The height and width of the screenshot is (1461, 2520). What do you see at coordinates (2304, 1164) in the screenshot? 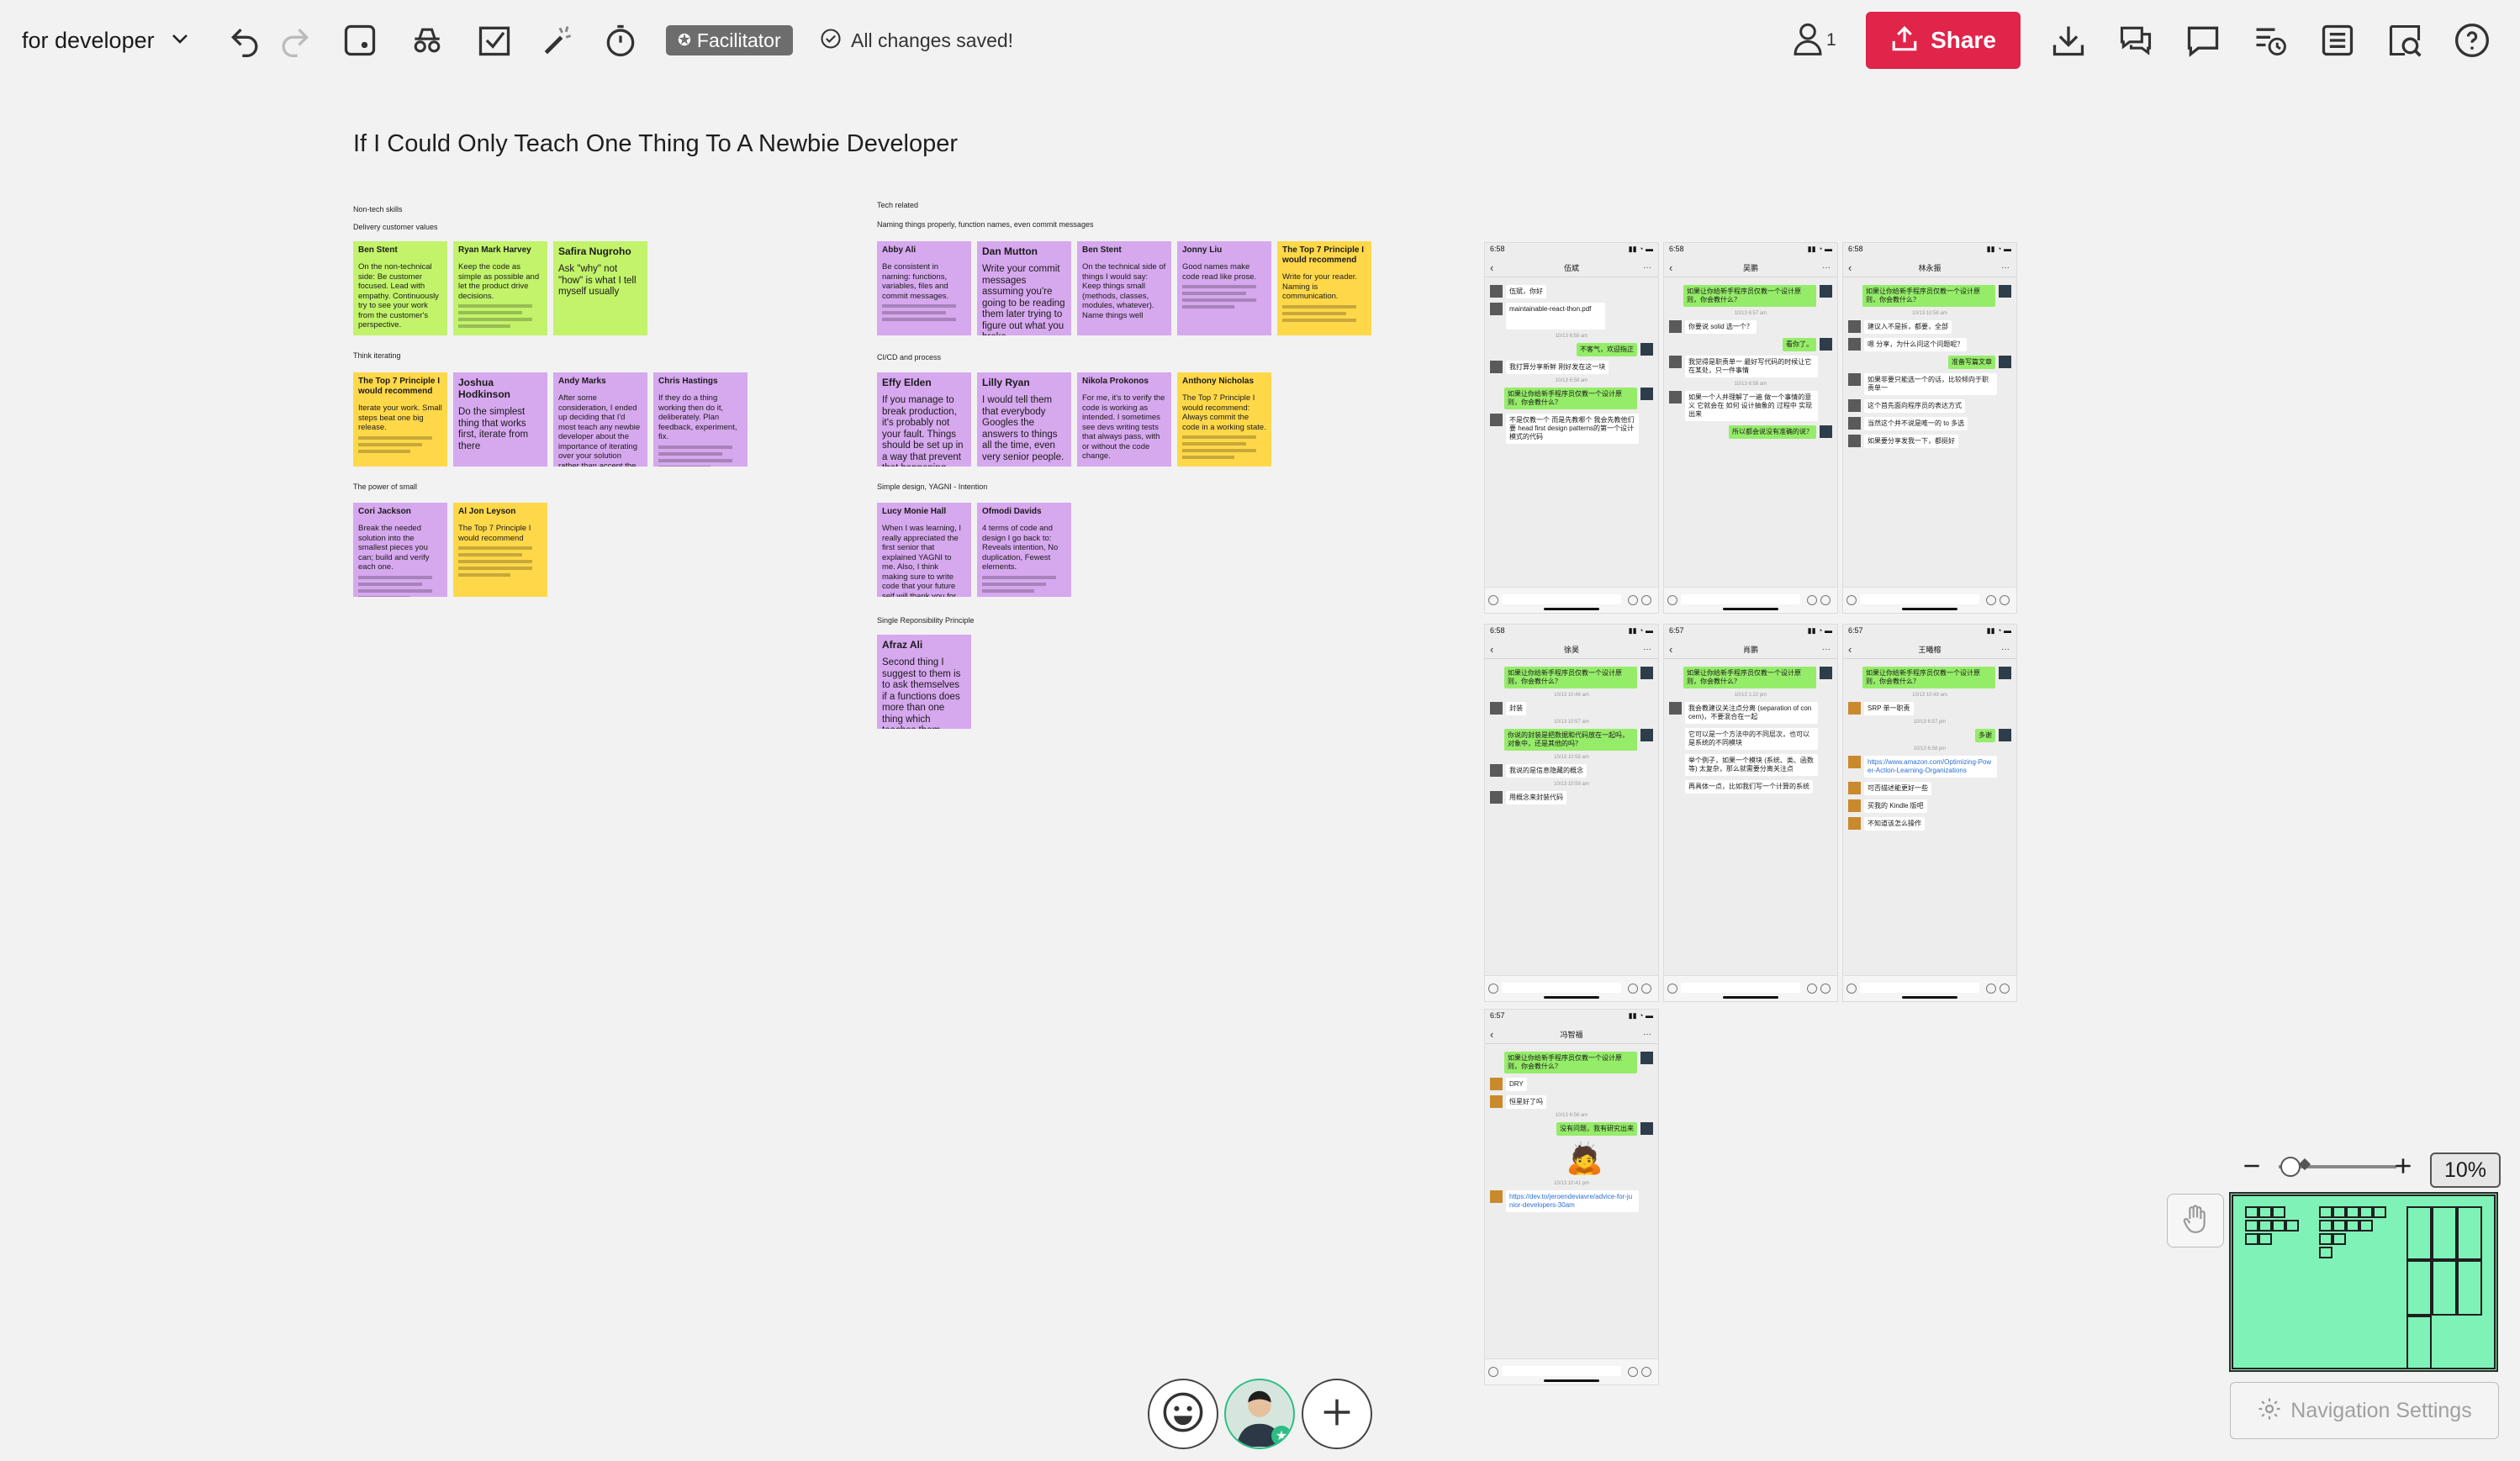
I see `zoom-slider-marker` at bounding box center [2304, 1164].